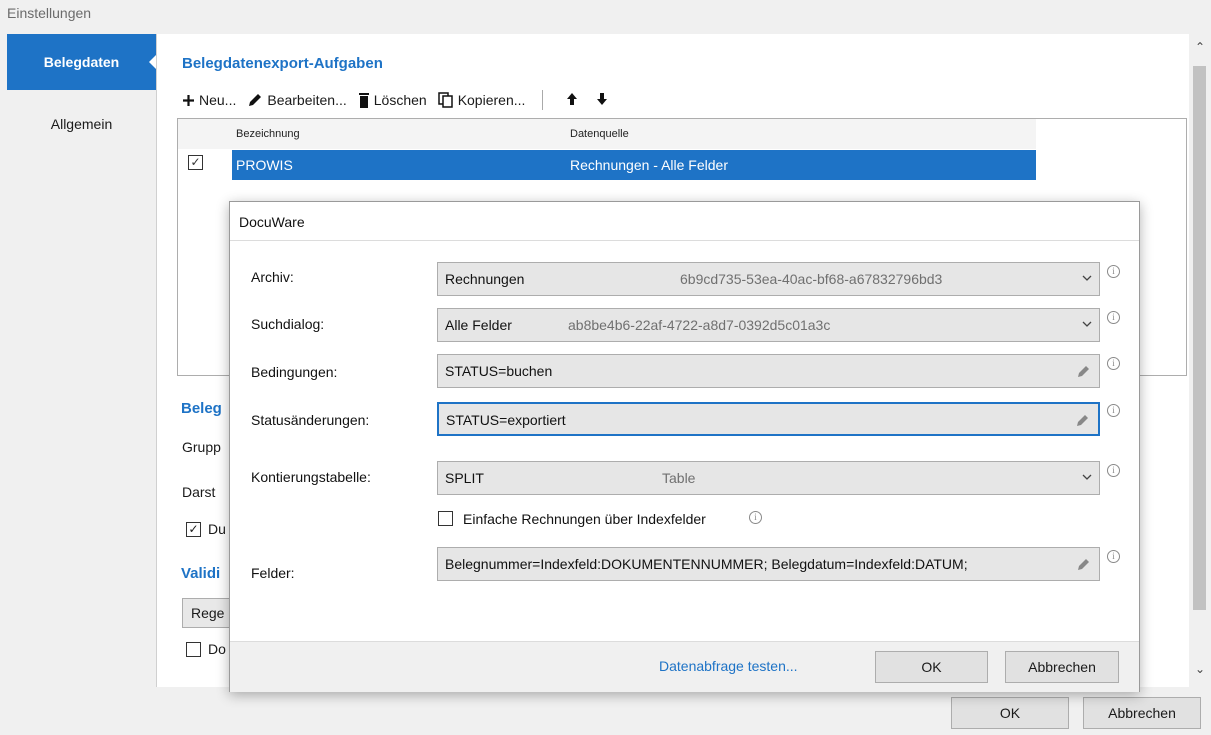 This screenshot has width=1211, height=735. What do you see at coordinates (931, 667) in the screenshot?
I see `dialog-ok-button: OK` at bounding box center [931, 667].